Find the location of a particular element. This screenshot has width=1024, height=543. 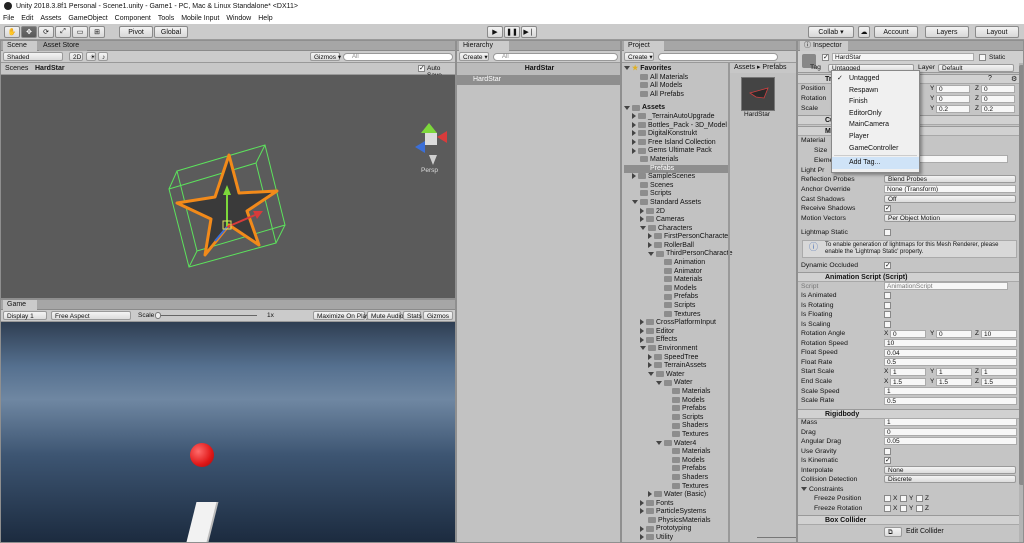

account-dropdown: Account is located at coordinates (896, 32).